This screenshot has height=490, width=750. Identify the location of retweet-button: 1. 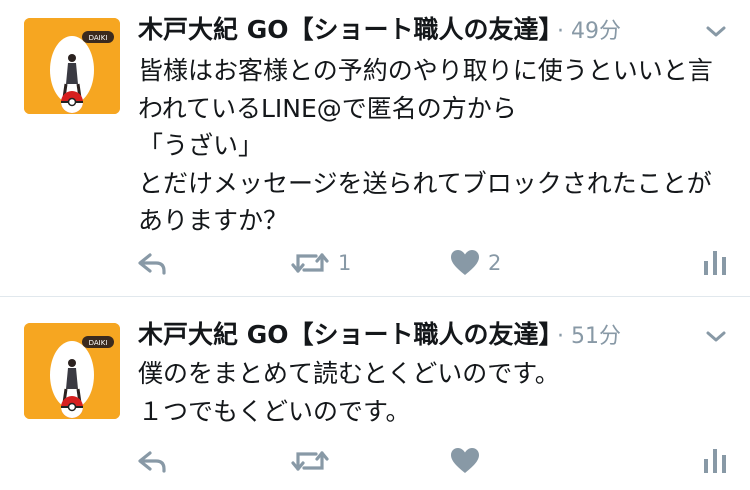
(320, 263).